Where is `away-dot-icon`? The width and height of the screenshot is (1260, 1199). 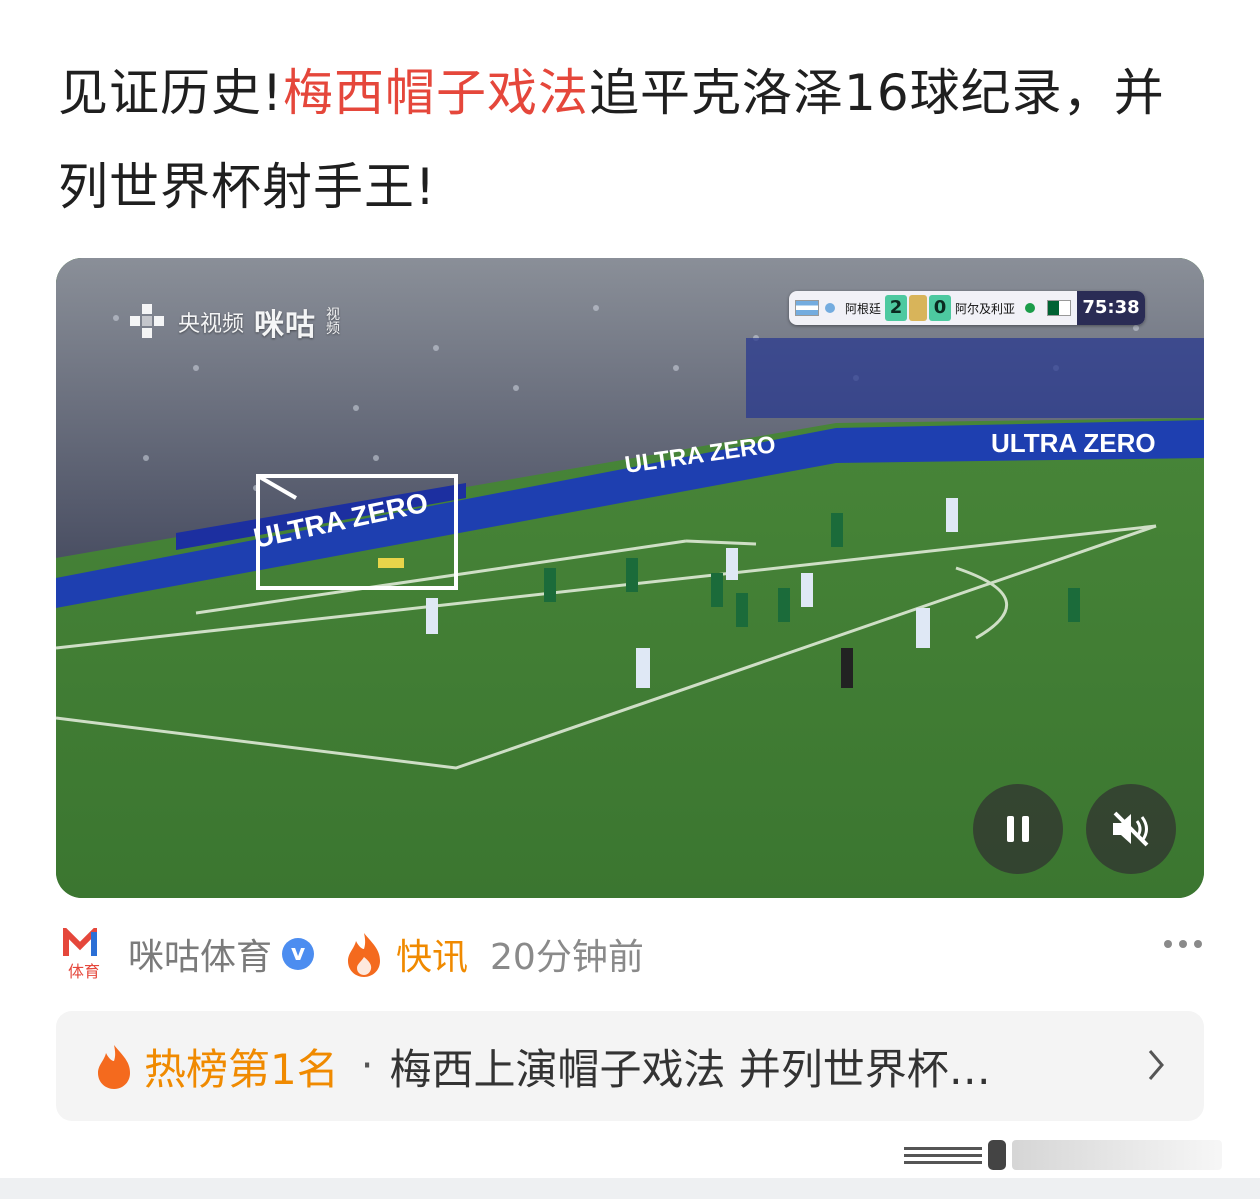
away-dot-icon is located at coordinates (1030, 308).